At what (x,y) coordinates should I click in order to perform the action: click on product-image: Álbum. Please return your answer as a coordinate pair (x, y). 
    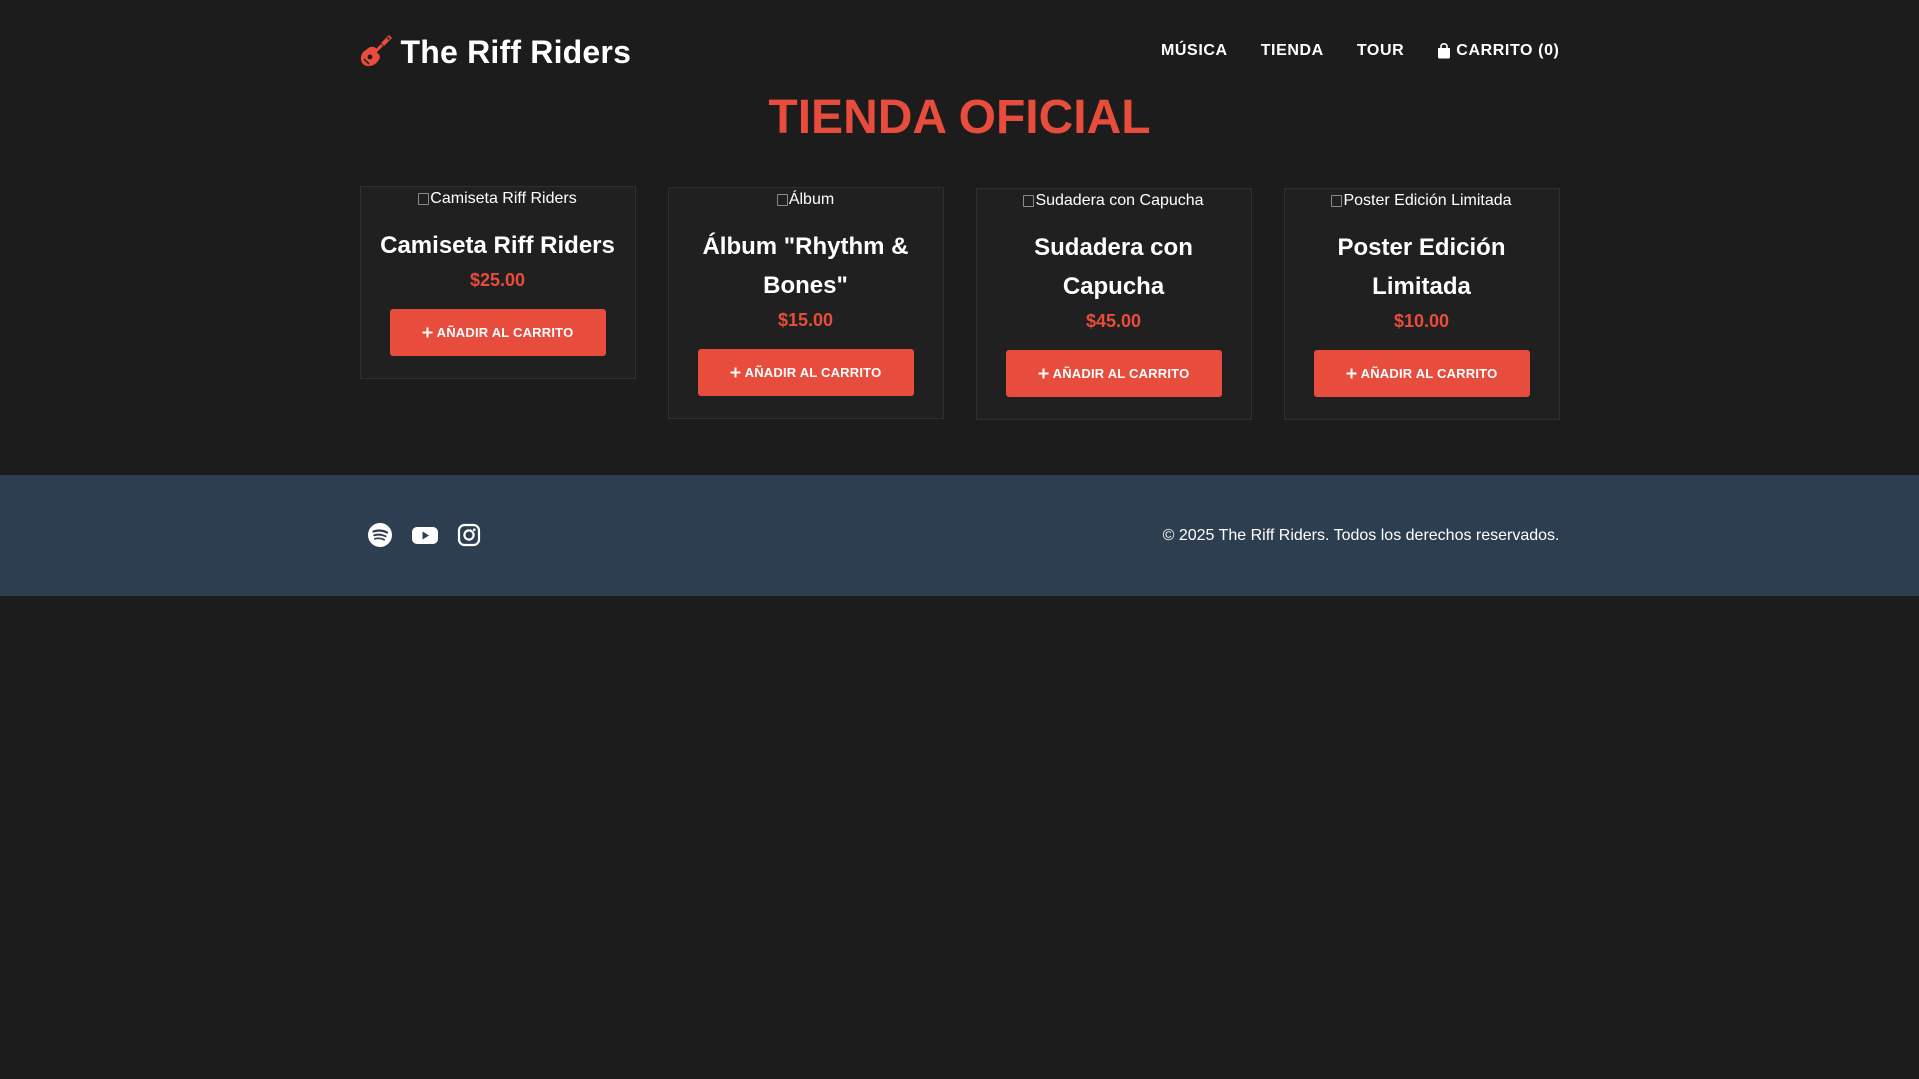
    Looking at the image, I should click on (806, 199).